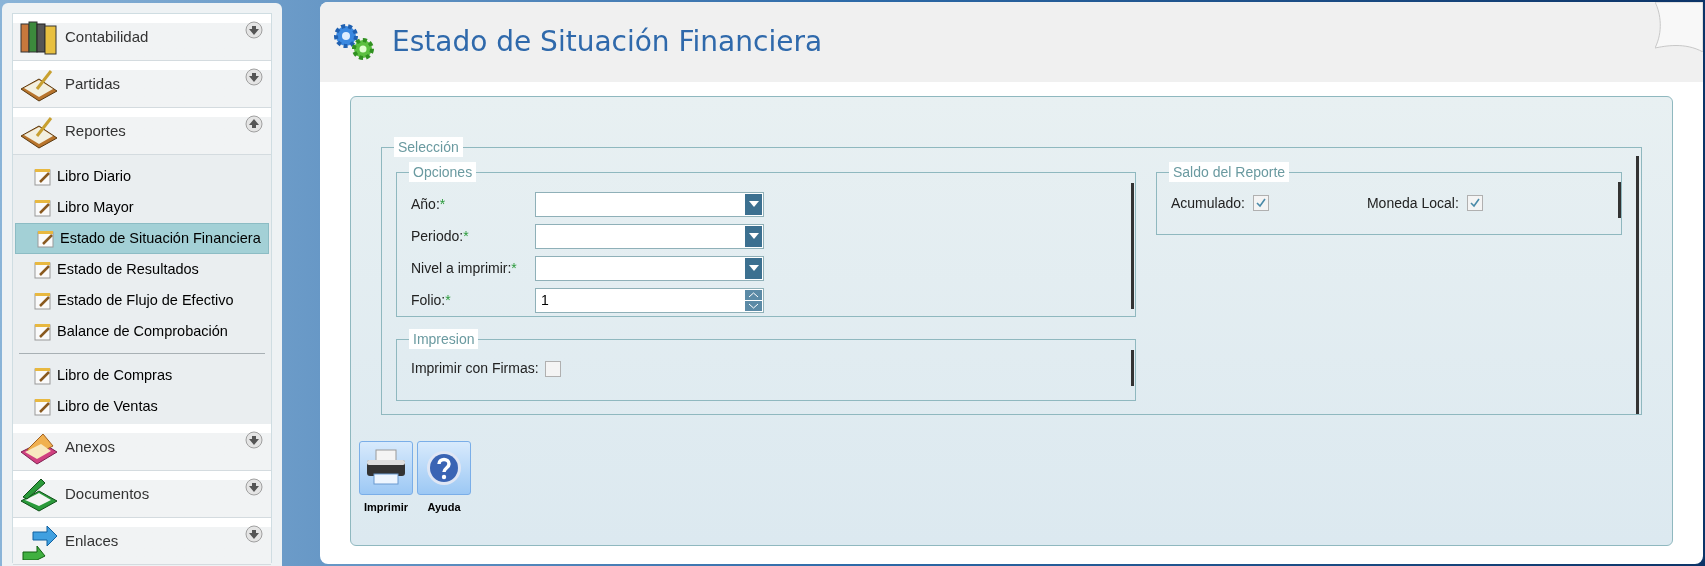 Image resolution: width=1705 pixels, height=566 pixels. What do you see at coordinates (386, 468) in the screenshot?
I see `printer-icon` at bounding box center [386, 468].